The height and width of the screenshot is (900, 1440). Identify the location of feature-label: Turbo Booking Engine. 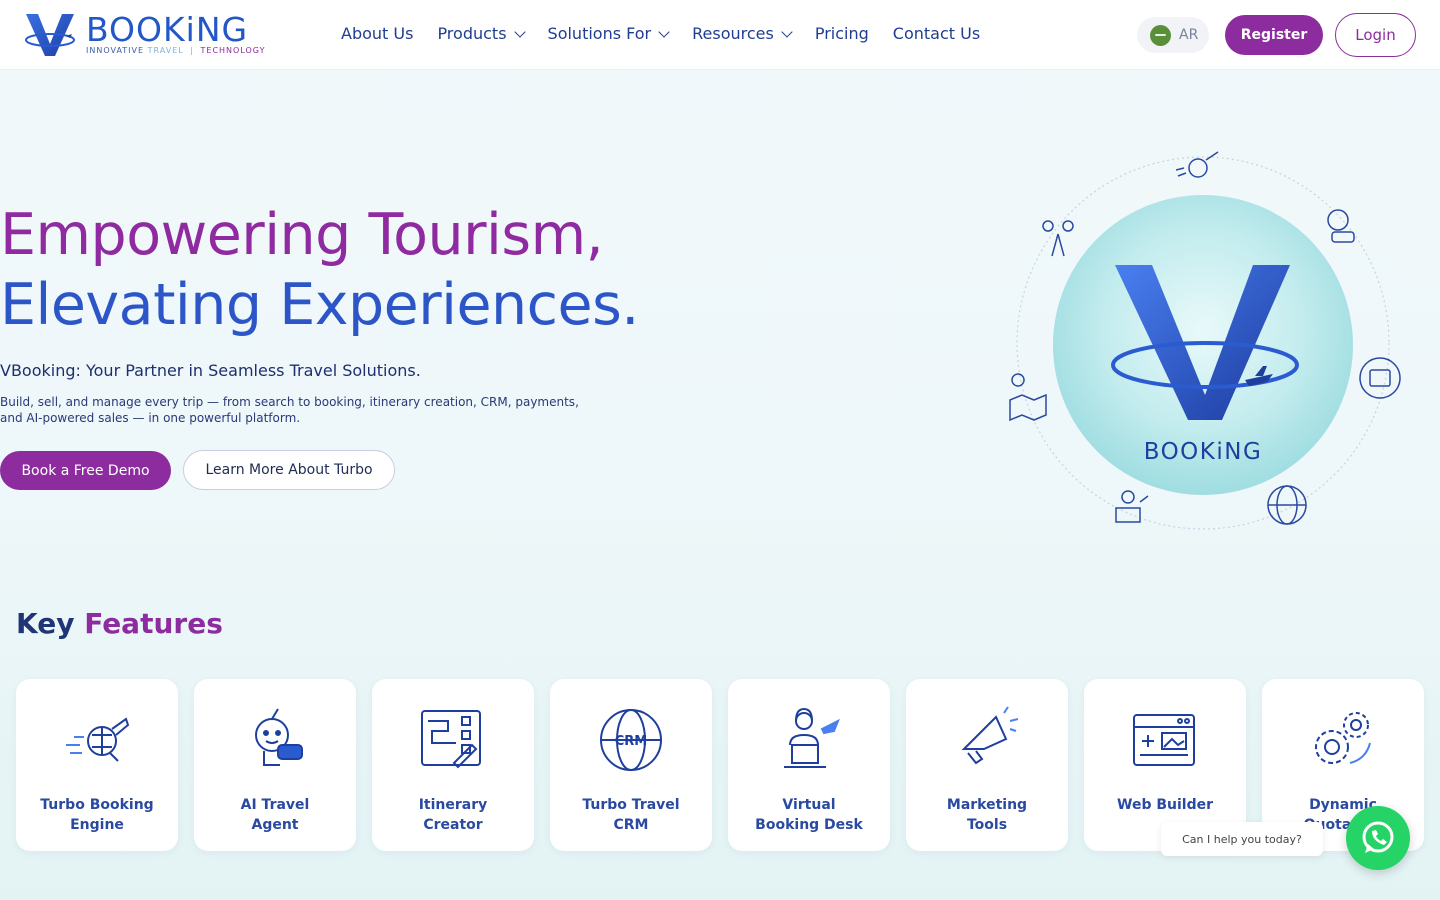
(97, 815).